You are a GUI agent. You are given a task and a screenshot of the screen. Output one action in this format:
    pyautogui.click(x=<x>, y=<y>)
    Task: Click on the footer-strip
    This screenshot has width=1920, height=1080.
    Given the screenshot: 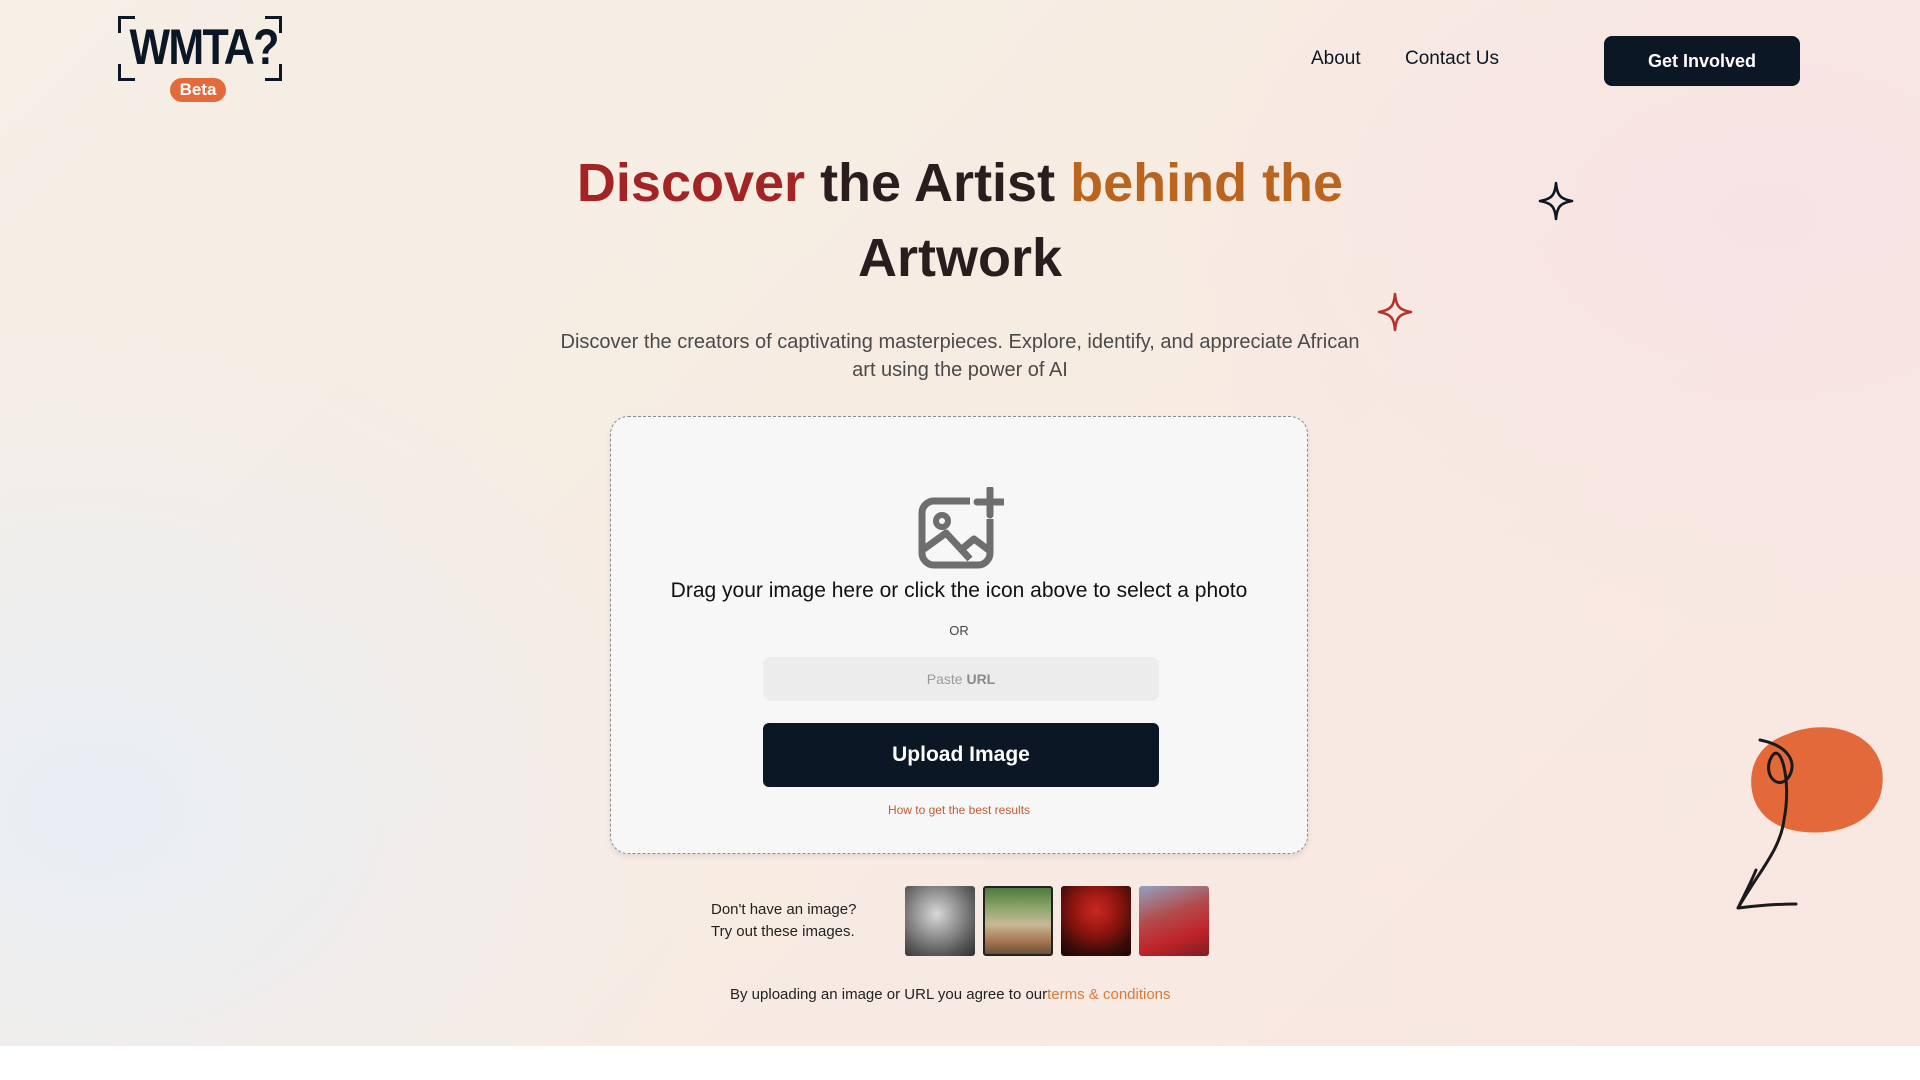 What is the action you would take?
    pyautogui.click(x=960, y=1063)
    